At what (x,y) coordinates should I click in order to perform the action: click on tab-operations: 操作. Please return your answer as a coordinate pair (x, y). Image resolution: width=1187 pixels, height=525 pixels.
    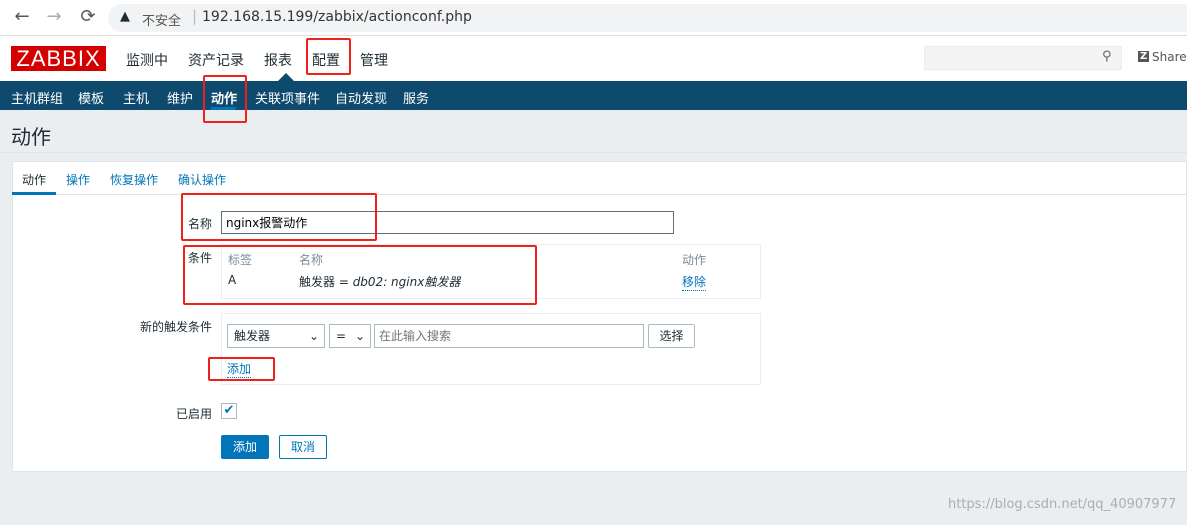
    Looking at the image, I should click on (78, 179).